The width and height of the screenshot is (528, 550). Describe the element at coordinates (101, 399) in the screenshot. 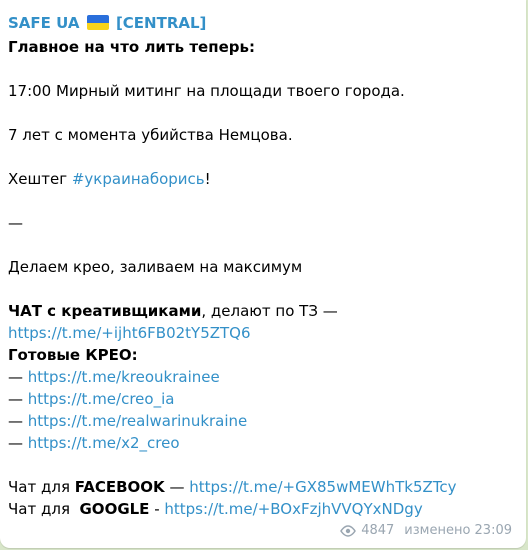

I see `creo-link-creo-ia: https://t.me/creo_ia` at that location.